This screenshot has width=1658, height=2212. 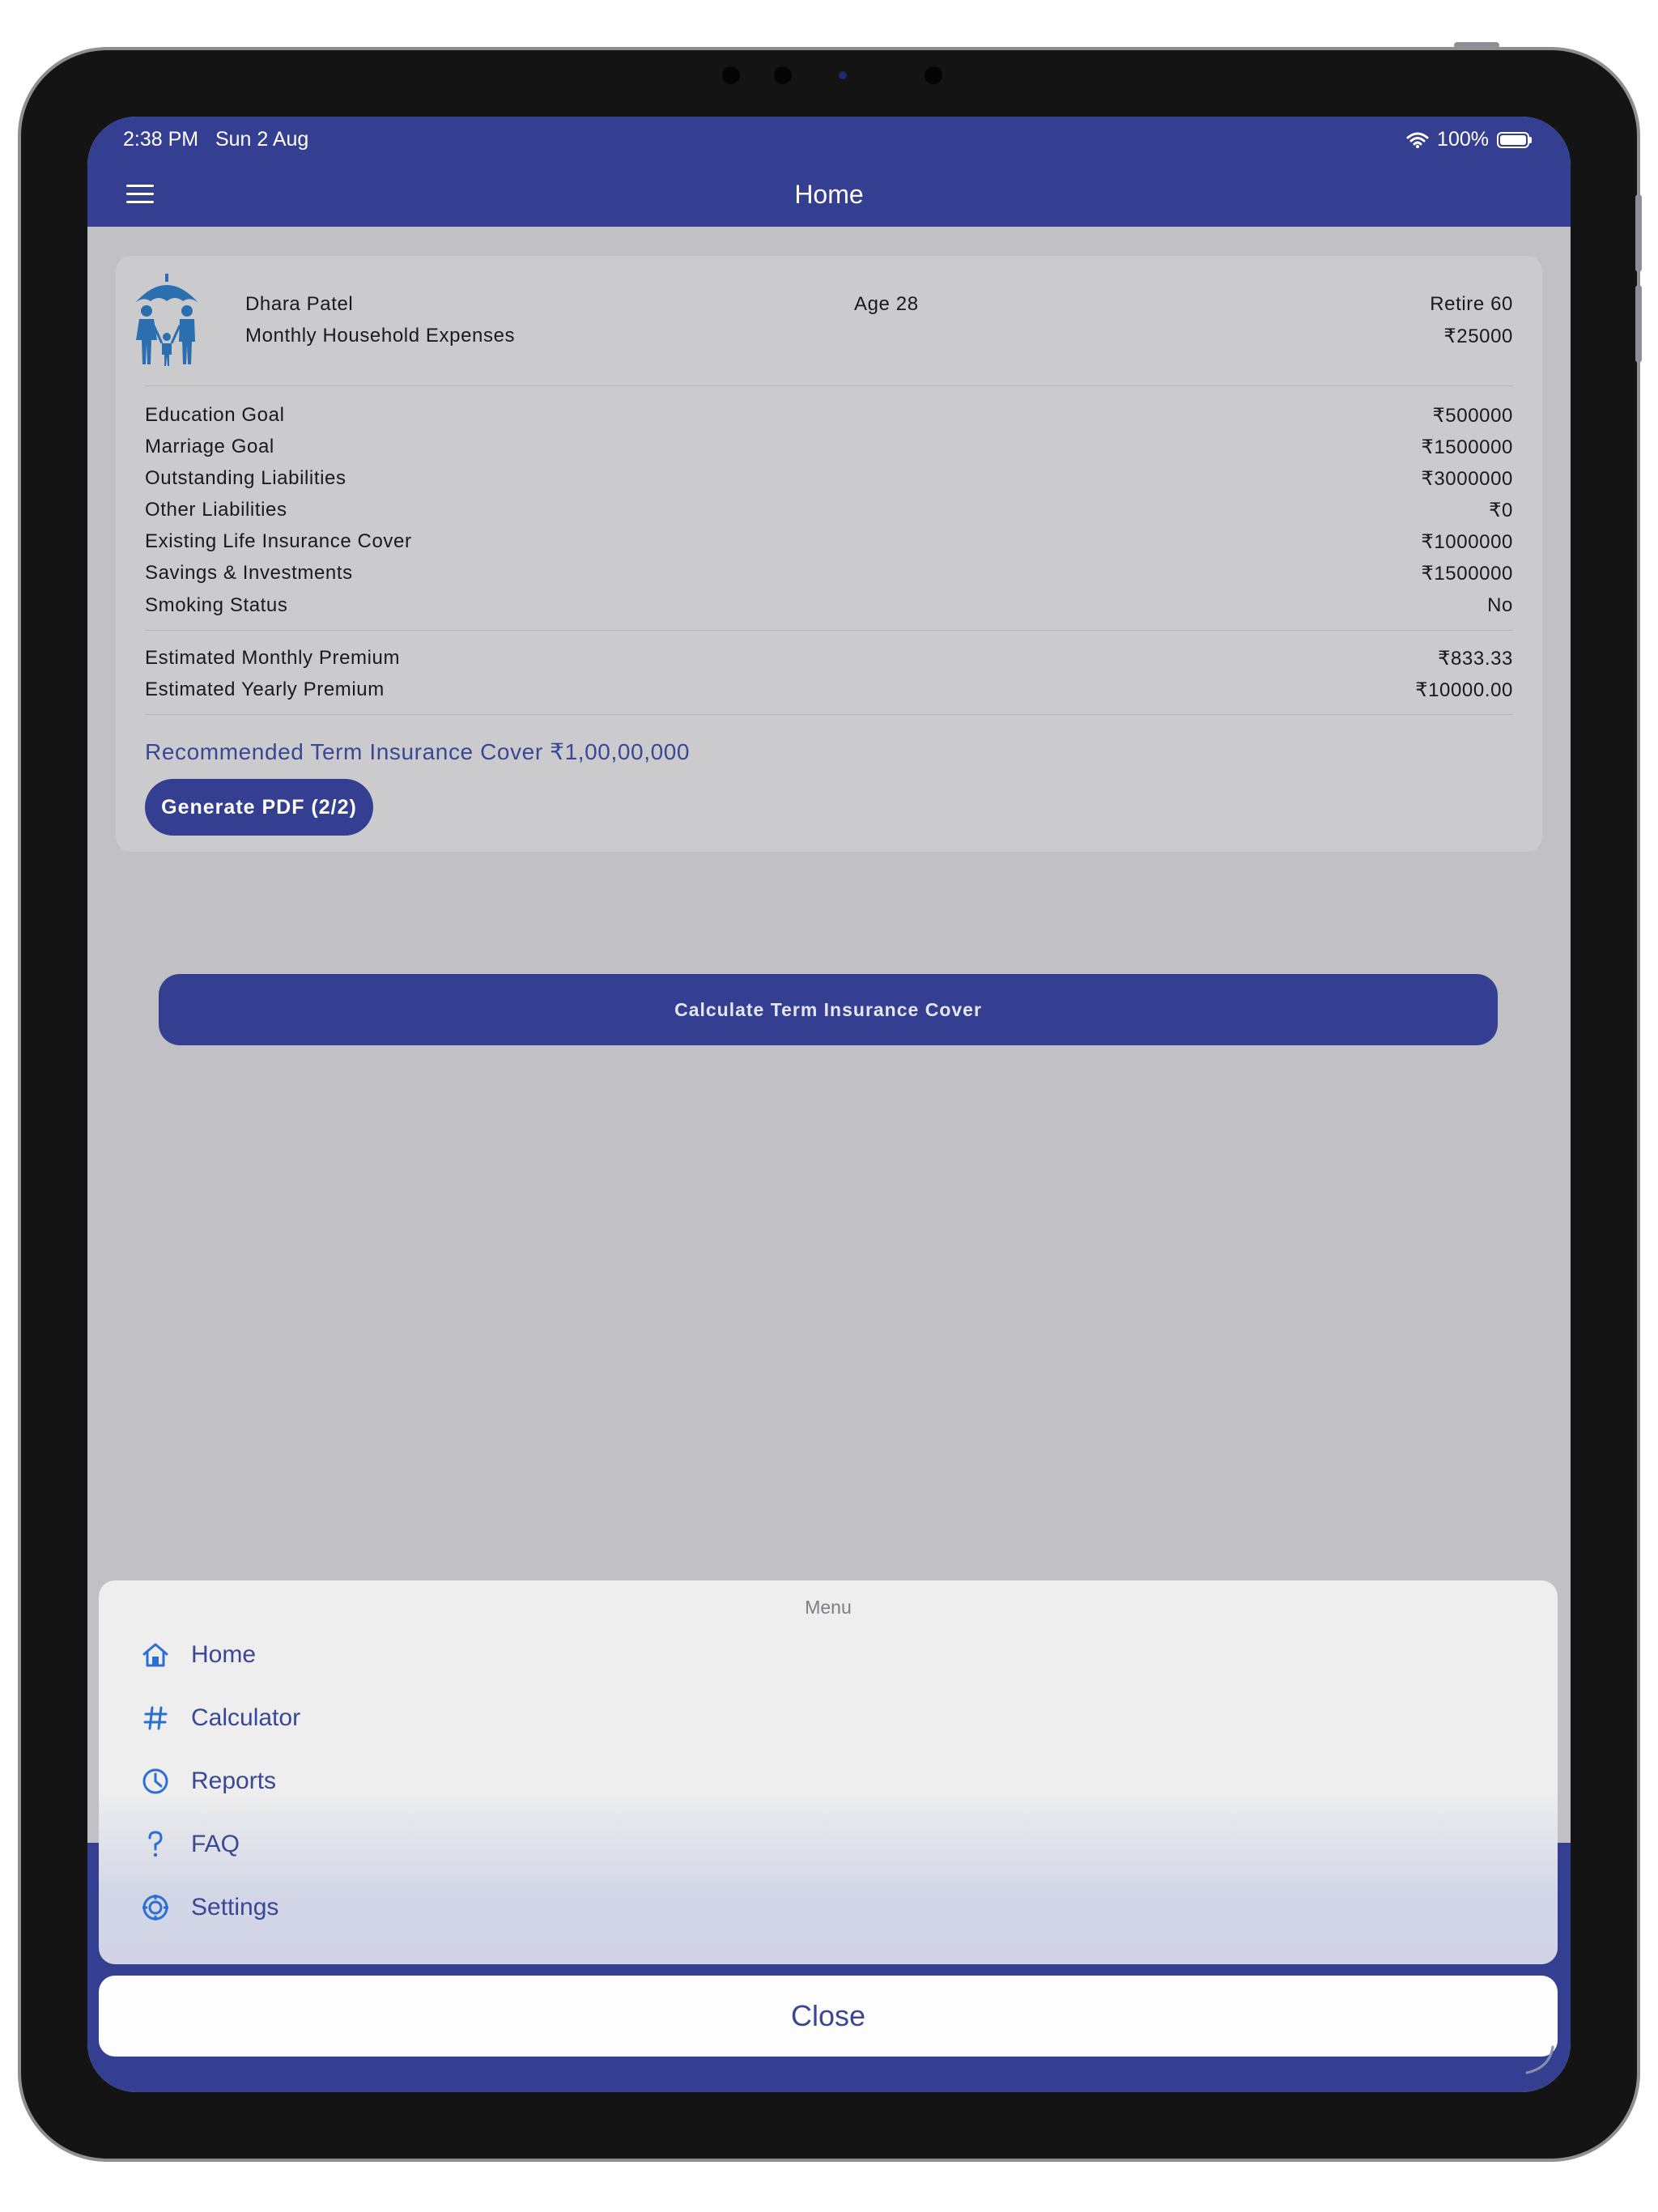 I want to click on close-button: Close, so click(x=828, y=2016).